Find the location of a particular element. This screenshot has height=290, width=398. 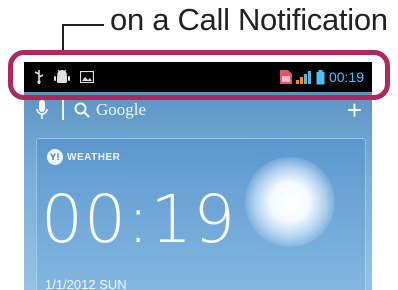

search-label: Google is located at coordinates (121, 110).